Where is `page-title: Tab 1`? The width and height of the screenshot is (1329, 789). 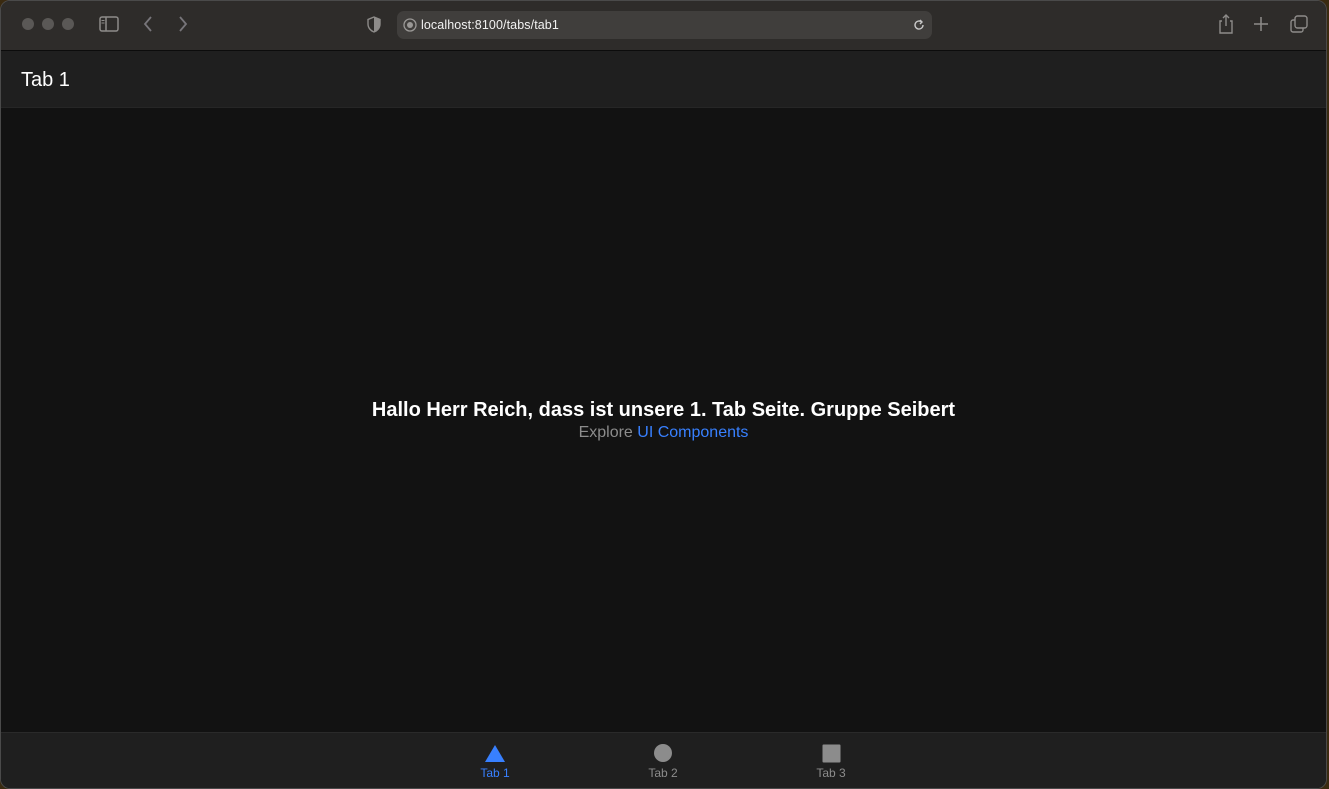
page-title: Tab 1 is located at coordinates (45, 80).